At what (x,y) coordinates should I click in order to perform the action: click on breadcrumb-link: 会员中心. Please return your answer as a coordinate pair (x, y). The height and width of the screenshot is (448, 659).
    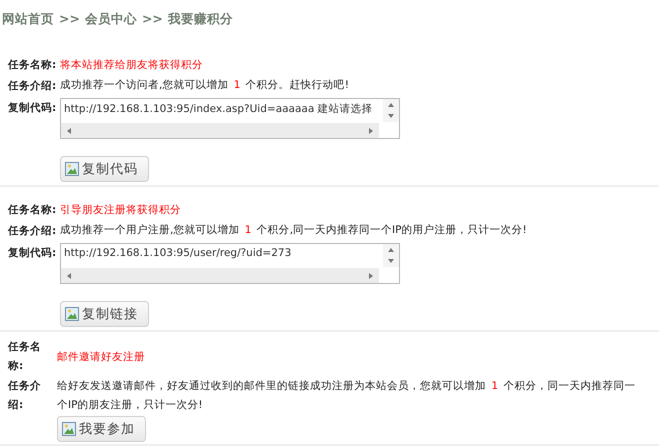
    Looking at the image, I should click on (110, 24).